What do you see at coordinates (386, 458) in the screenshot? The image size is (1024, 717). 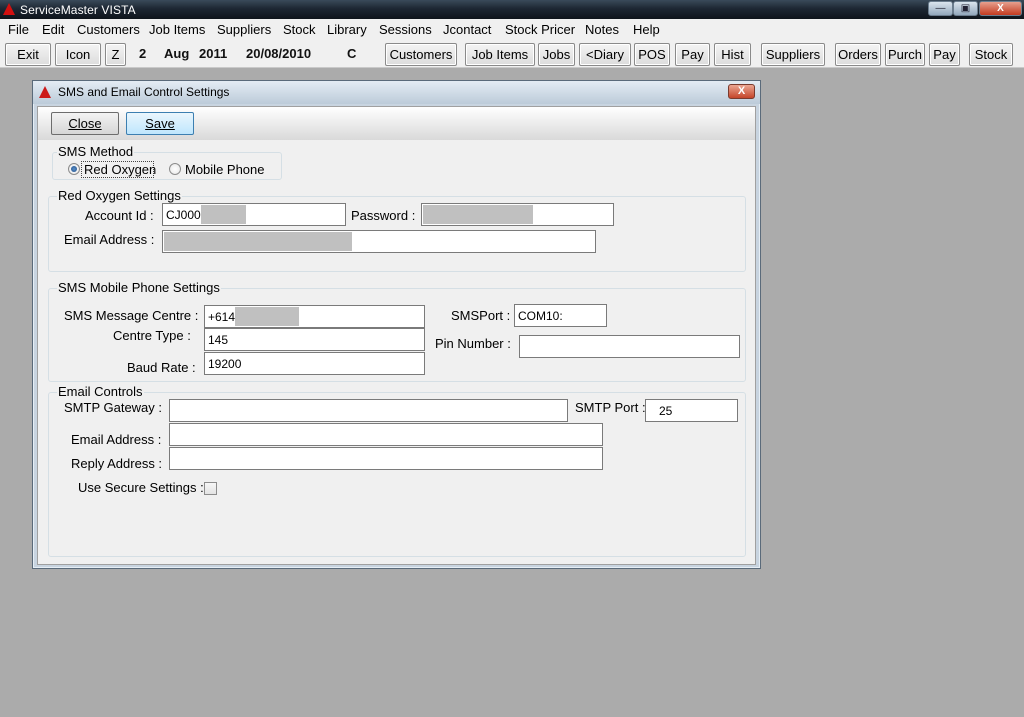 I see `reply-address-input` at bounding box center [386, 458].